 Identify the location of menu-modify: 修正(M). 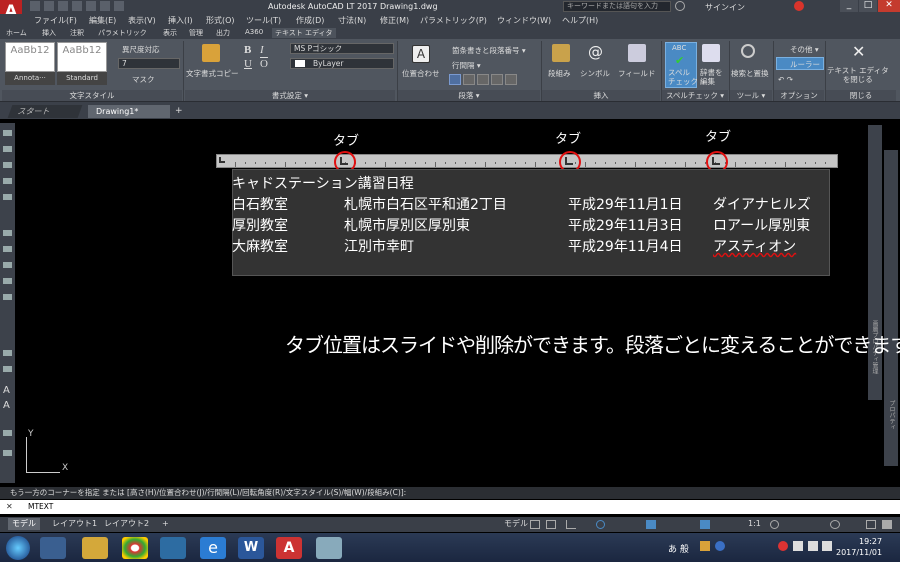
(394, 20).